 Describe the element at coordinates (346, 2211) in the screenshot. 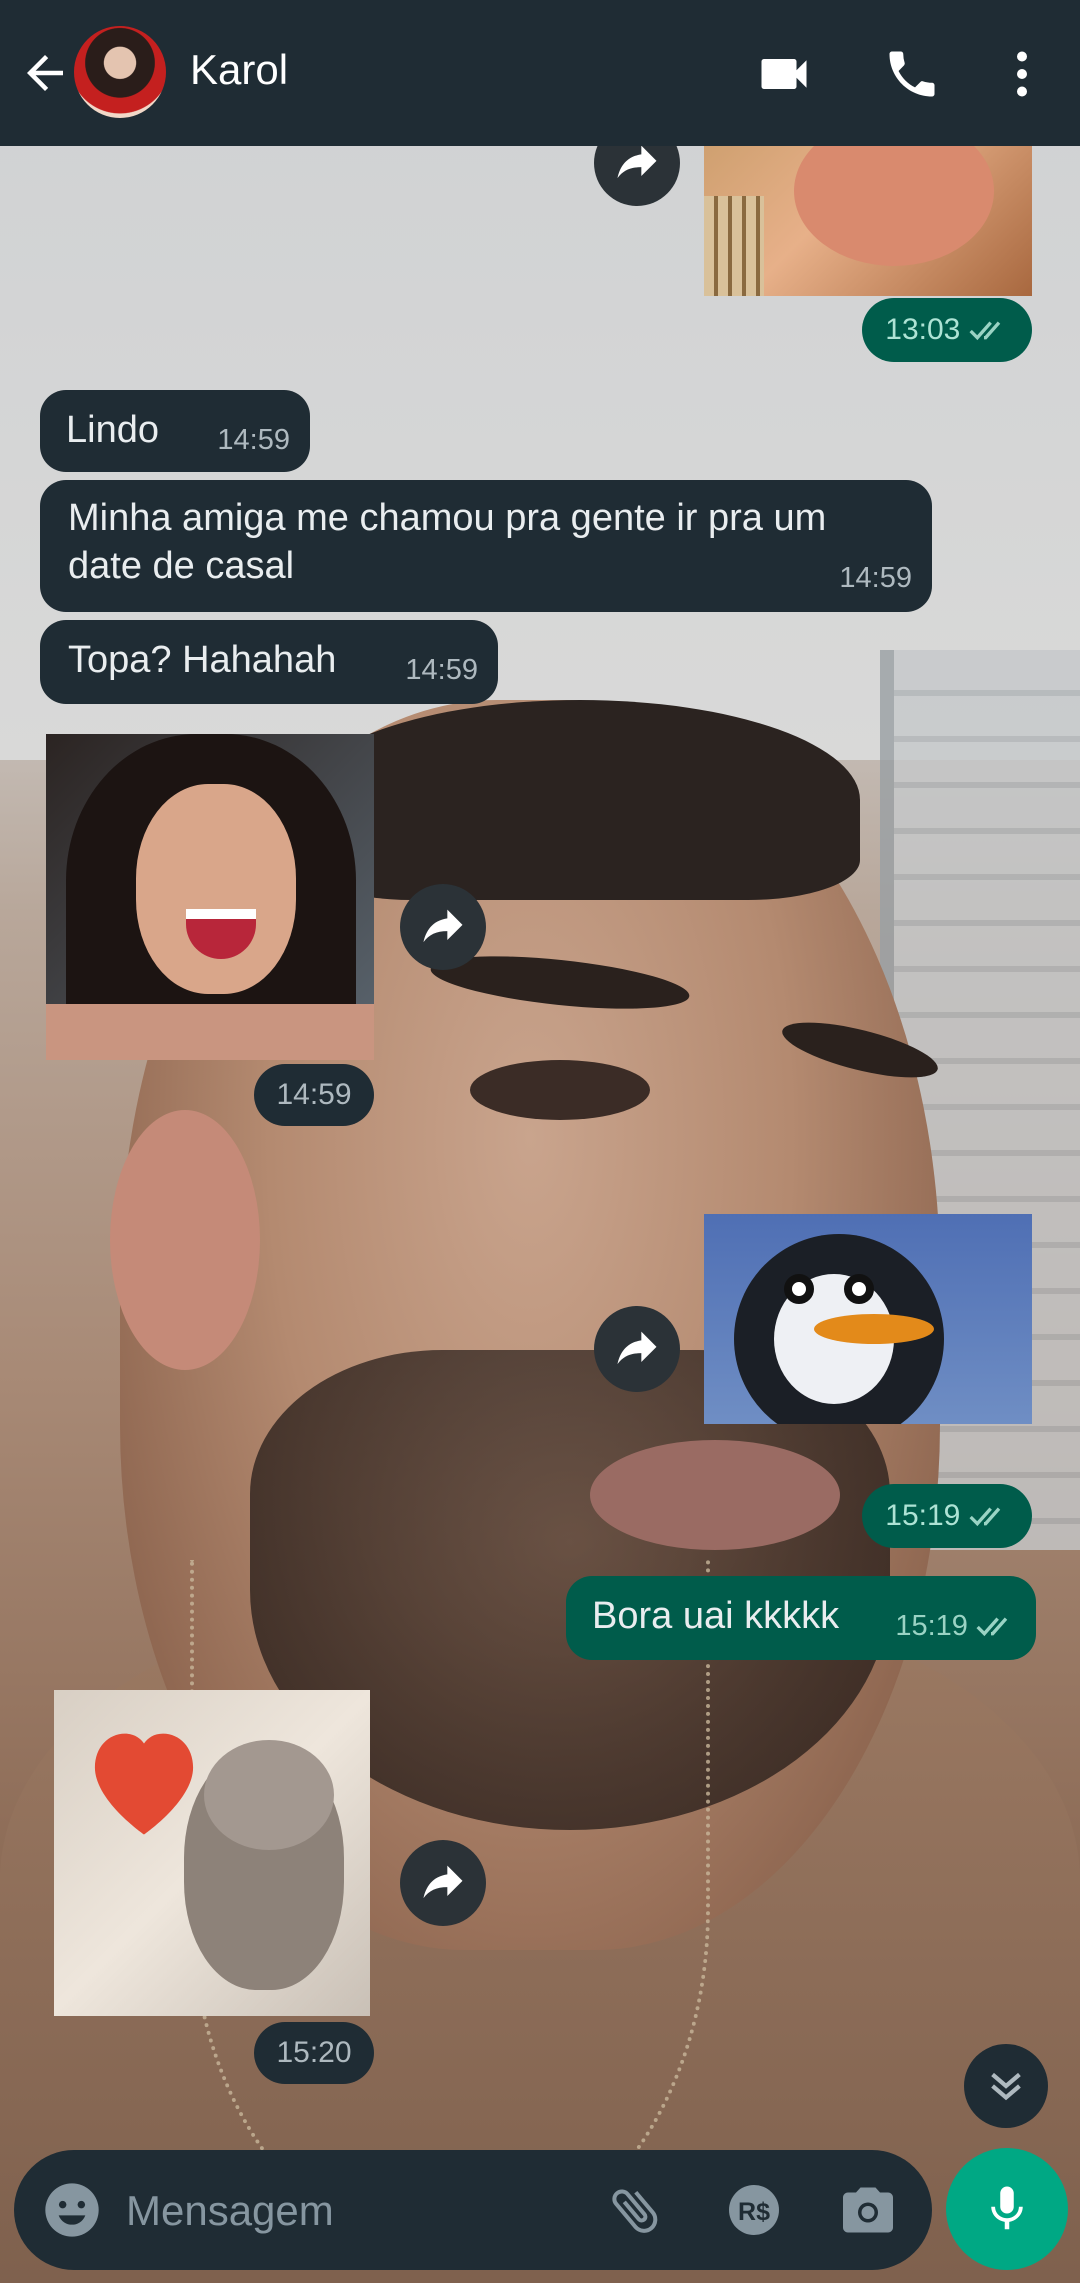

I see `message-input` at that location.